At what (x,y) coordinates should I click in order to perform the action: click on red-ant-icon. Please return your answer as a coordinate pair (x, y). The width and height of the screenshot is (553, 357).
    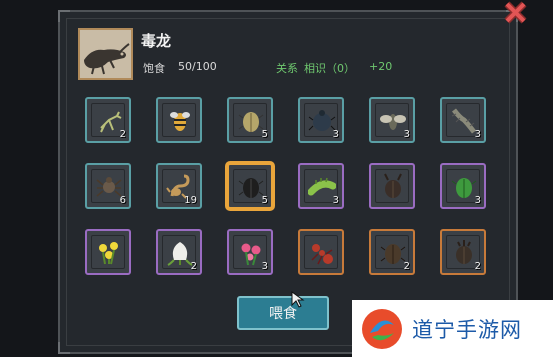
    Looking at the image, I should click on (322, 254).